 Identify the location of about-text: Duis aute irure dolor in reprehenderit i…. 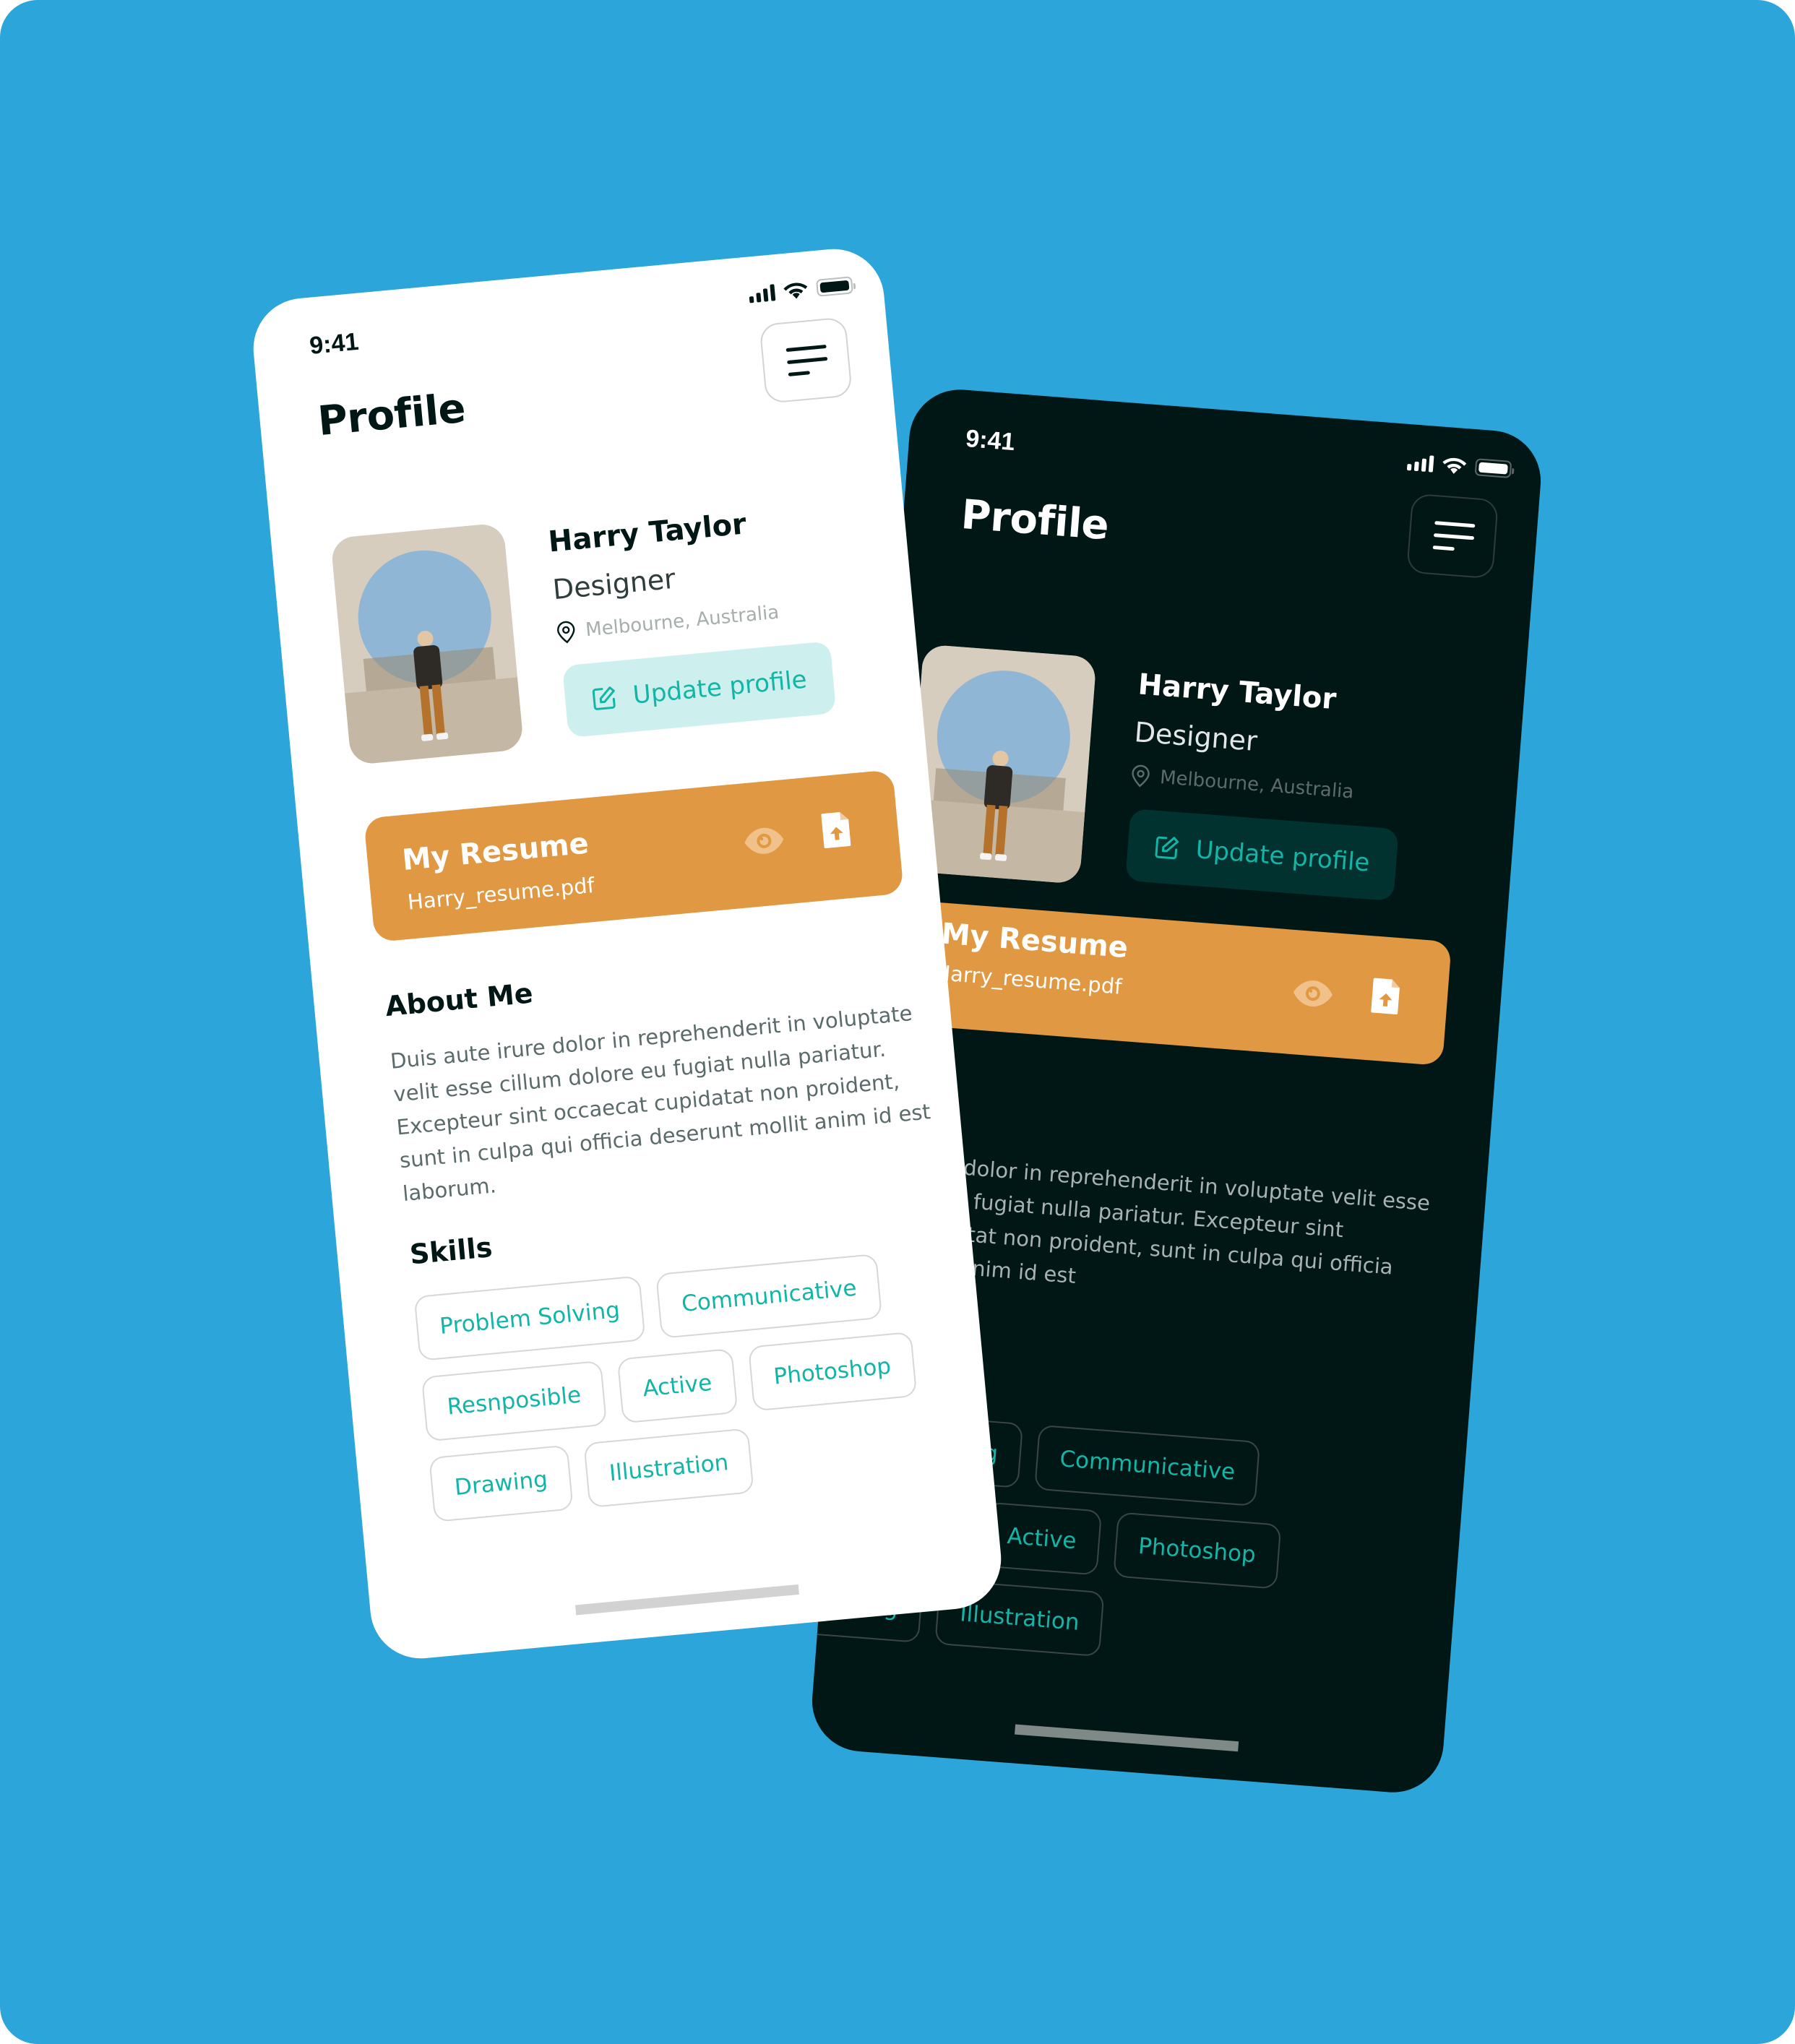
(660, 1104).